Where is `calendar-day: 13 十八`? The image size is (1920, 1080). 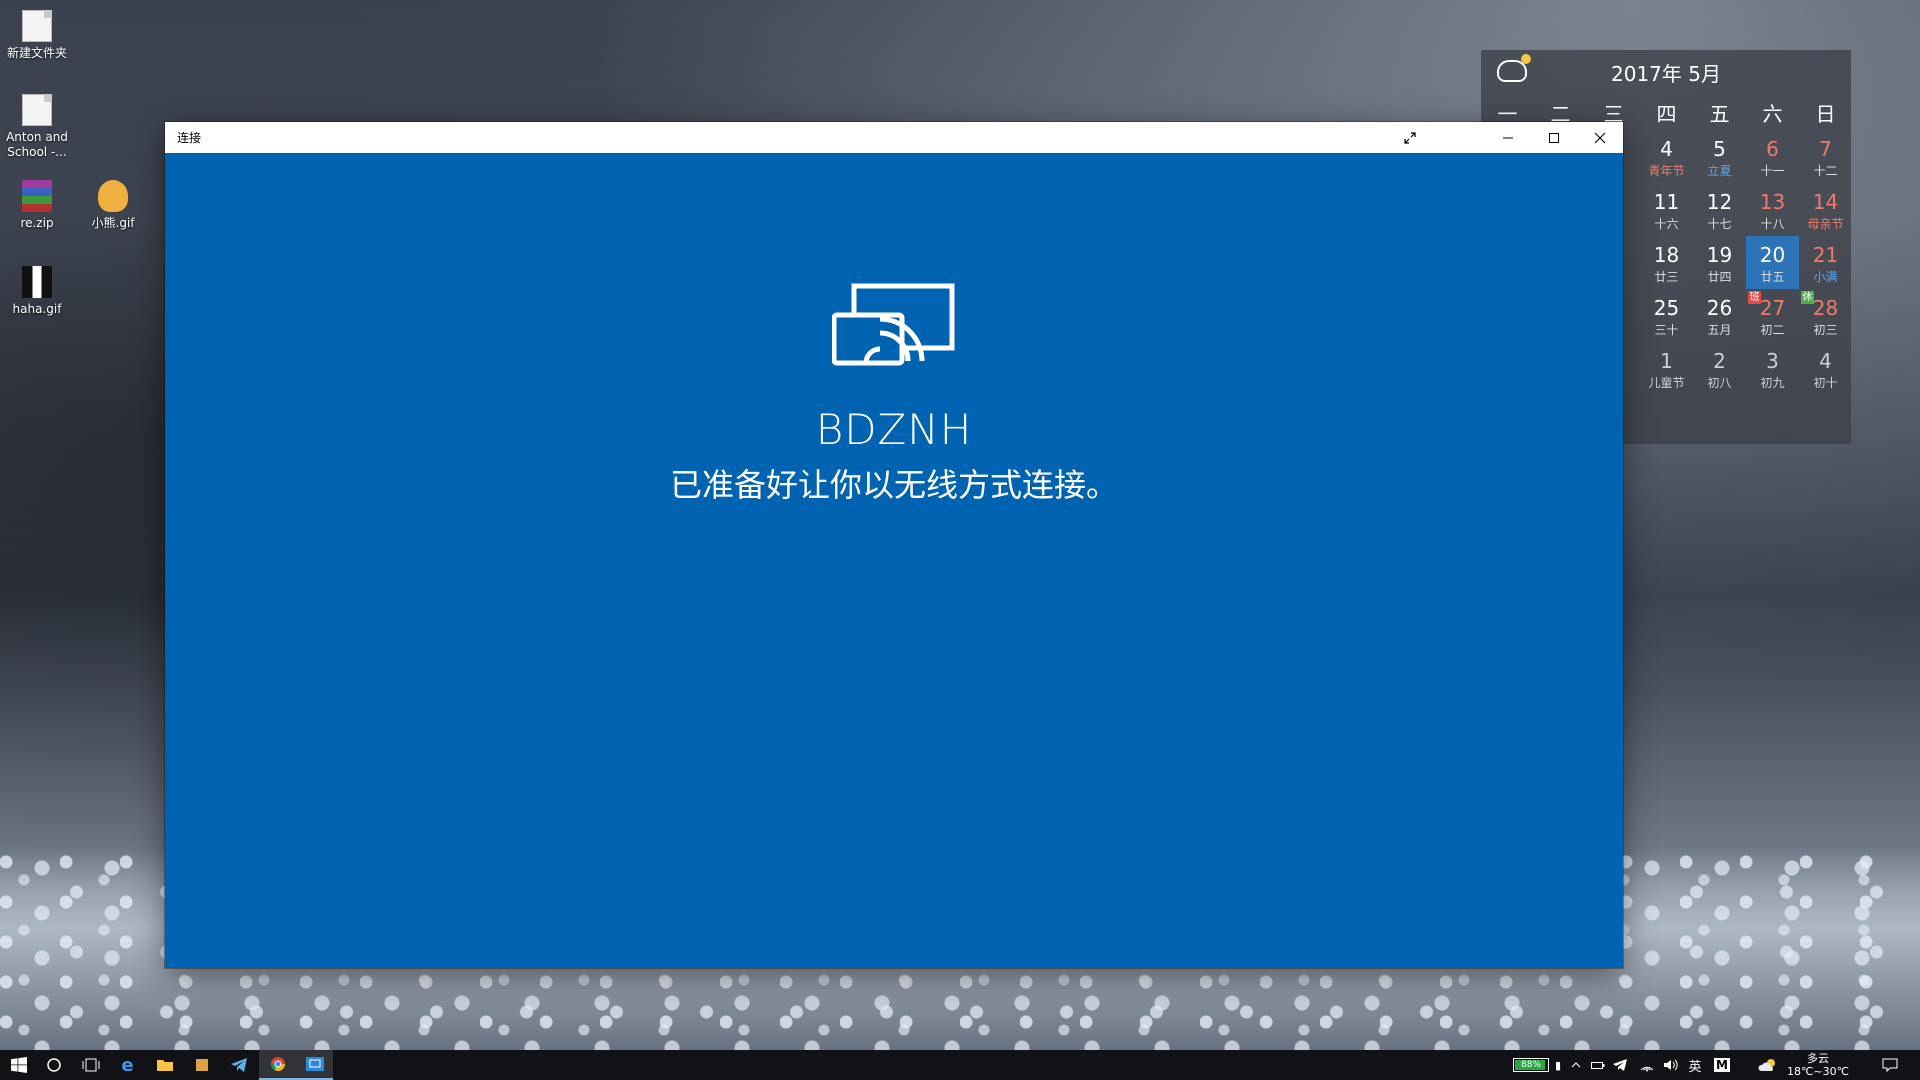 calendar-day: 13 十八 is located at coordinates (1772, 209).